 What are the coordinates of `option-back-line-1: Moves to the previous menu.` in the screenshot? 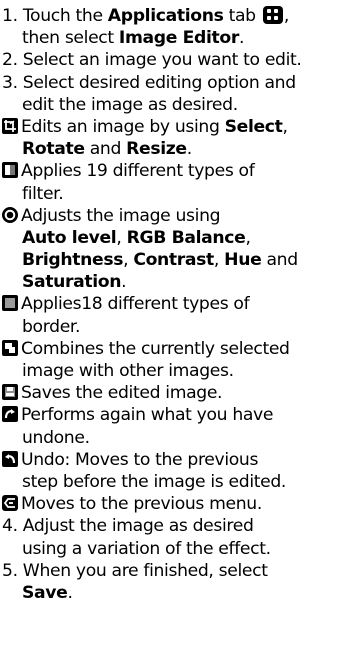 It's located at (175, 504).